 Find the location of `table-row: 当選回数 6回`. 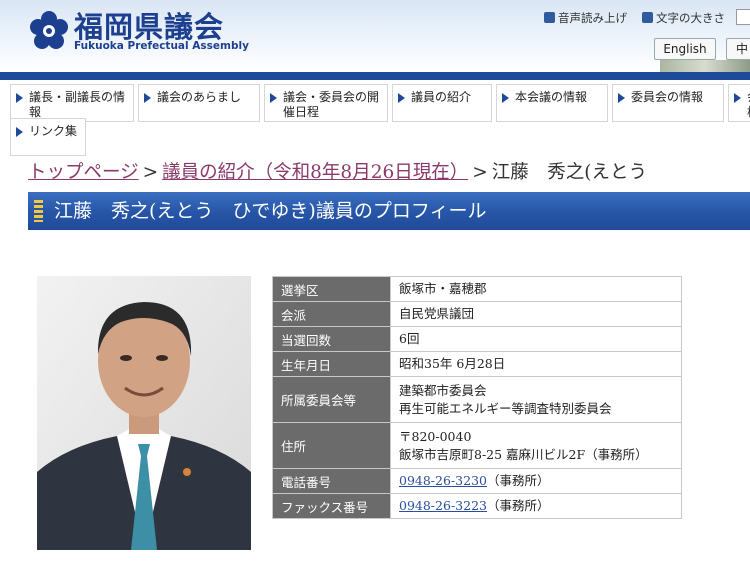

table-row: 当選回数 6回 is located at coordinates (477, 339).